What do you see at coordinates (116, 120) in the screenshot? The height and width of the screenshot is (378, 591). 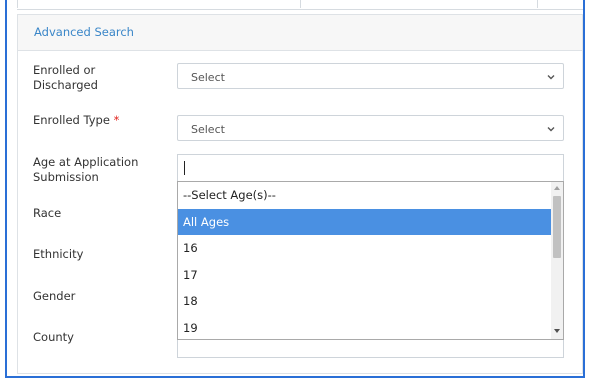 I see `required-asterisk: *` at bounding box center [116, 120].